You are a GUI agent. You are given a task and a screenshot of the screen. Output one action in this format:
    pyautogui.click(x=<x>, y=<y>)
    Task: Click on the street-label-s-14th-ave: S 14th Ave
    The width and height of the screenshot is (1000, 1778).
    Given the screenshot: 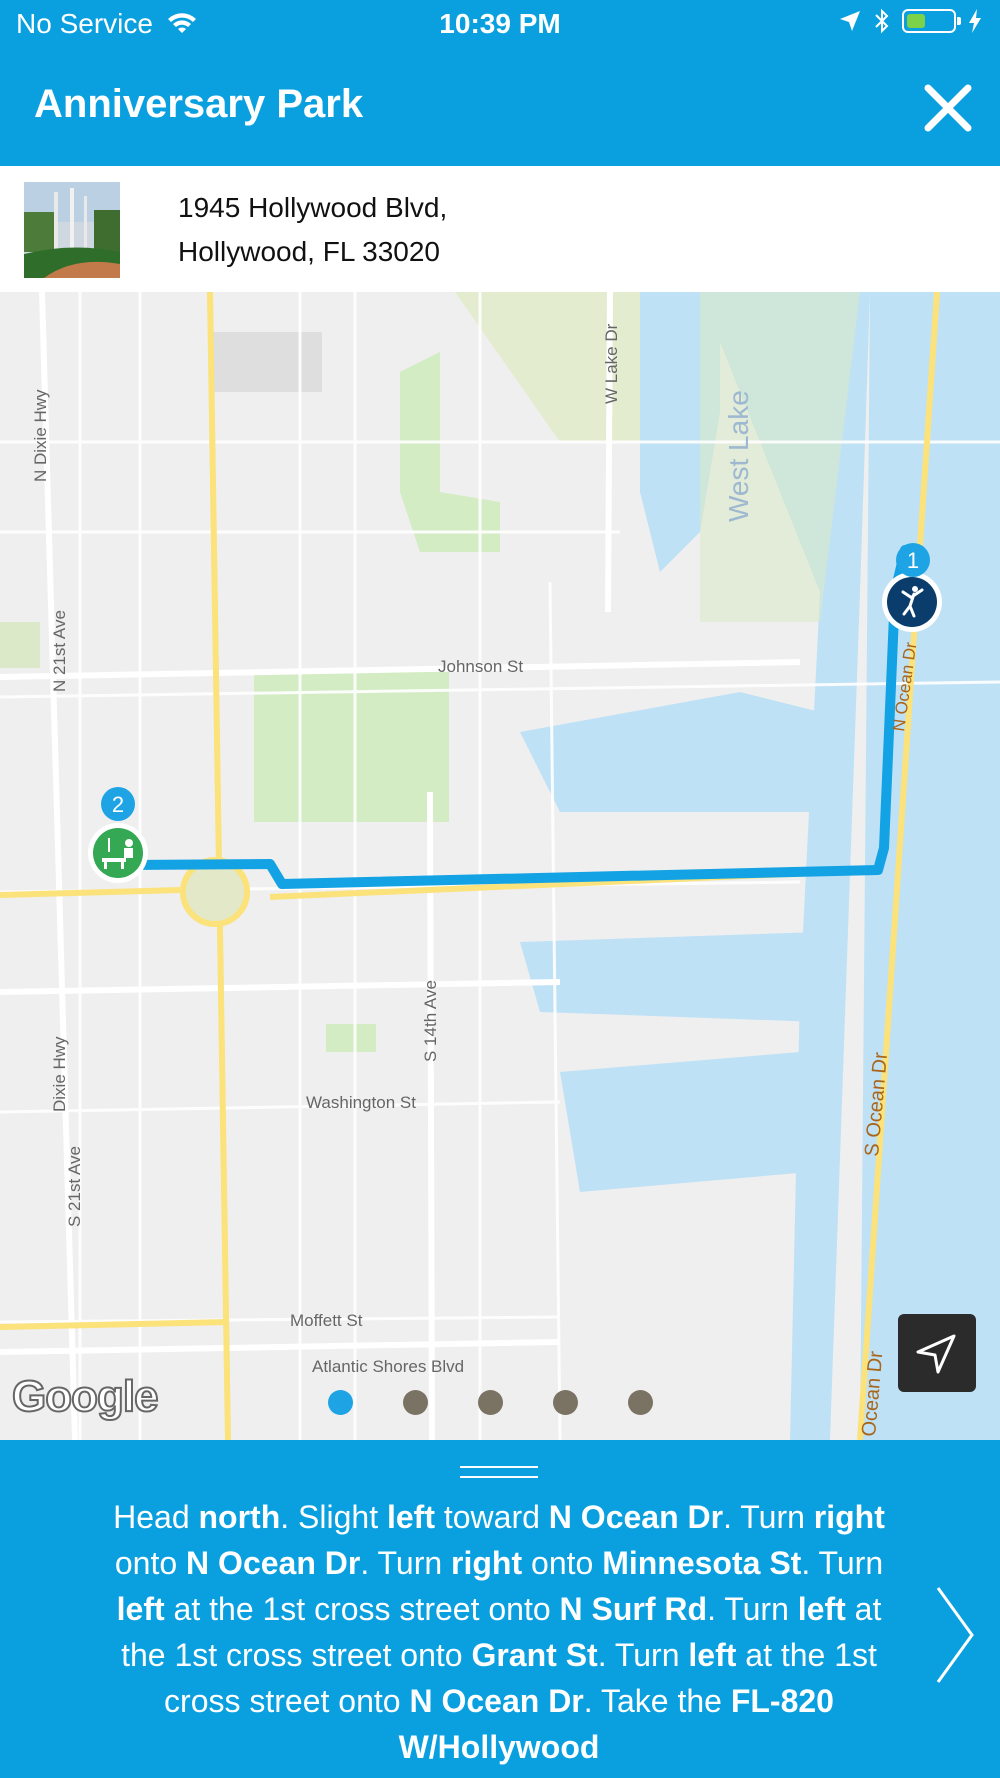 What is the action you would take?
    pyautogui.click(x=430, y=1021)
    